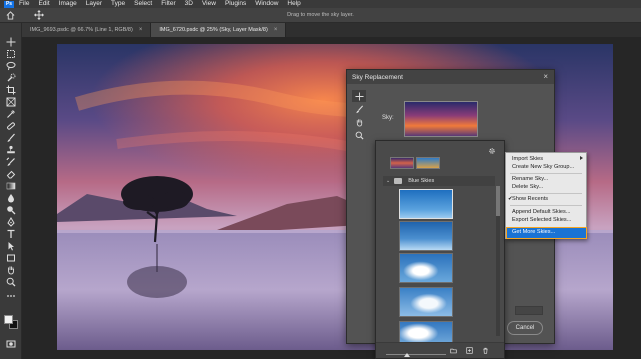  What do you see at coordinates (527, 159) in the screenshot?
I see `menu-item-import-skies: Import Skies` at bounding box center [527, 159].